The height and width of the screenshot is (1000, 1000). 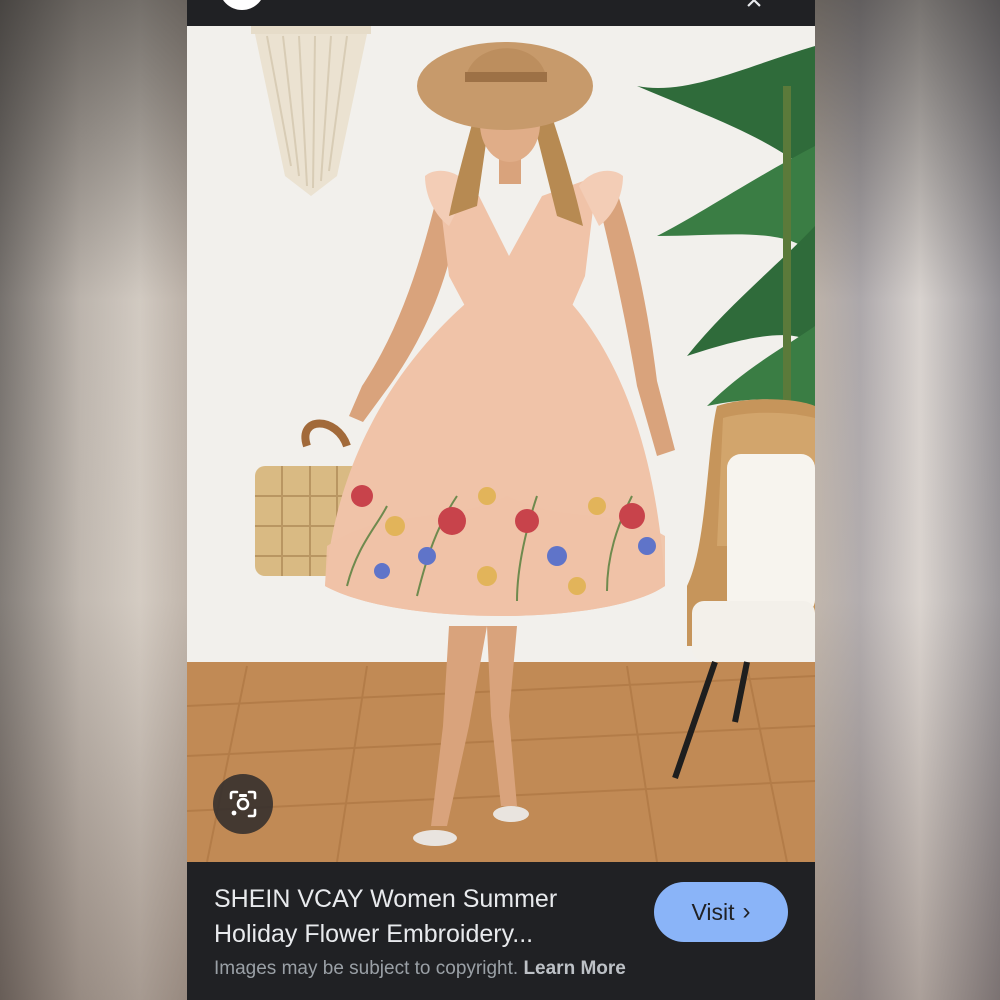 I want to click on google-lens-icon, so click(x=243, y=804).